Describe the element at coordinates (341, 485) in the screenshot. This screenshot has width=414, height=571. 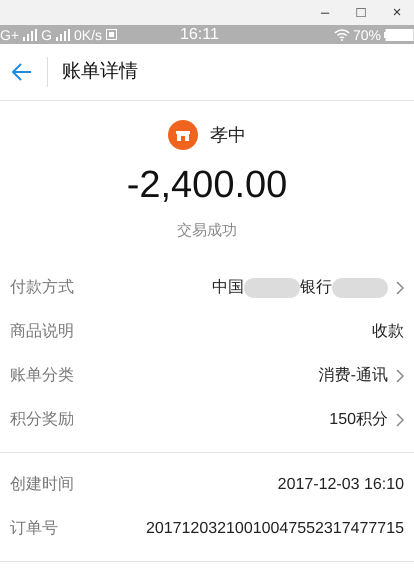
I see `row-value: 2017-12-03 16:10` at that location.